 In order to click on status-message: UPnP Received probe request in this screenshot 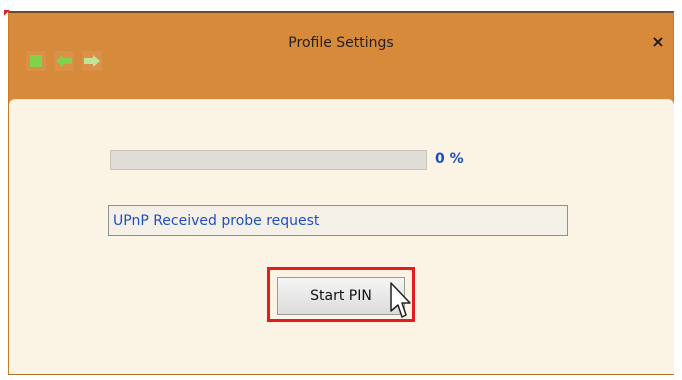, I will do `click(216, 220)`.